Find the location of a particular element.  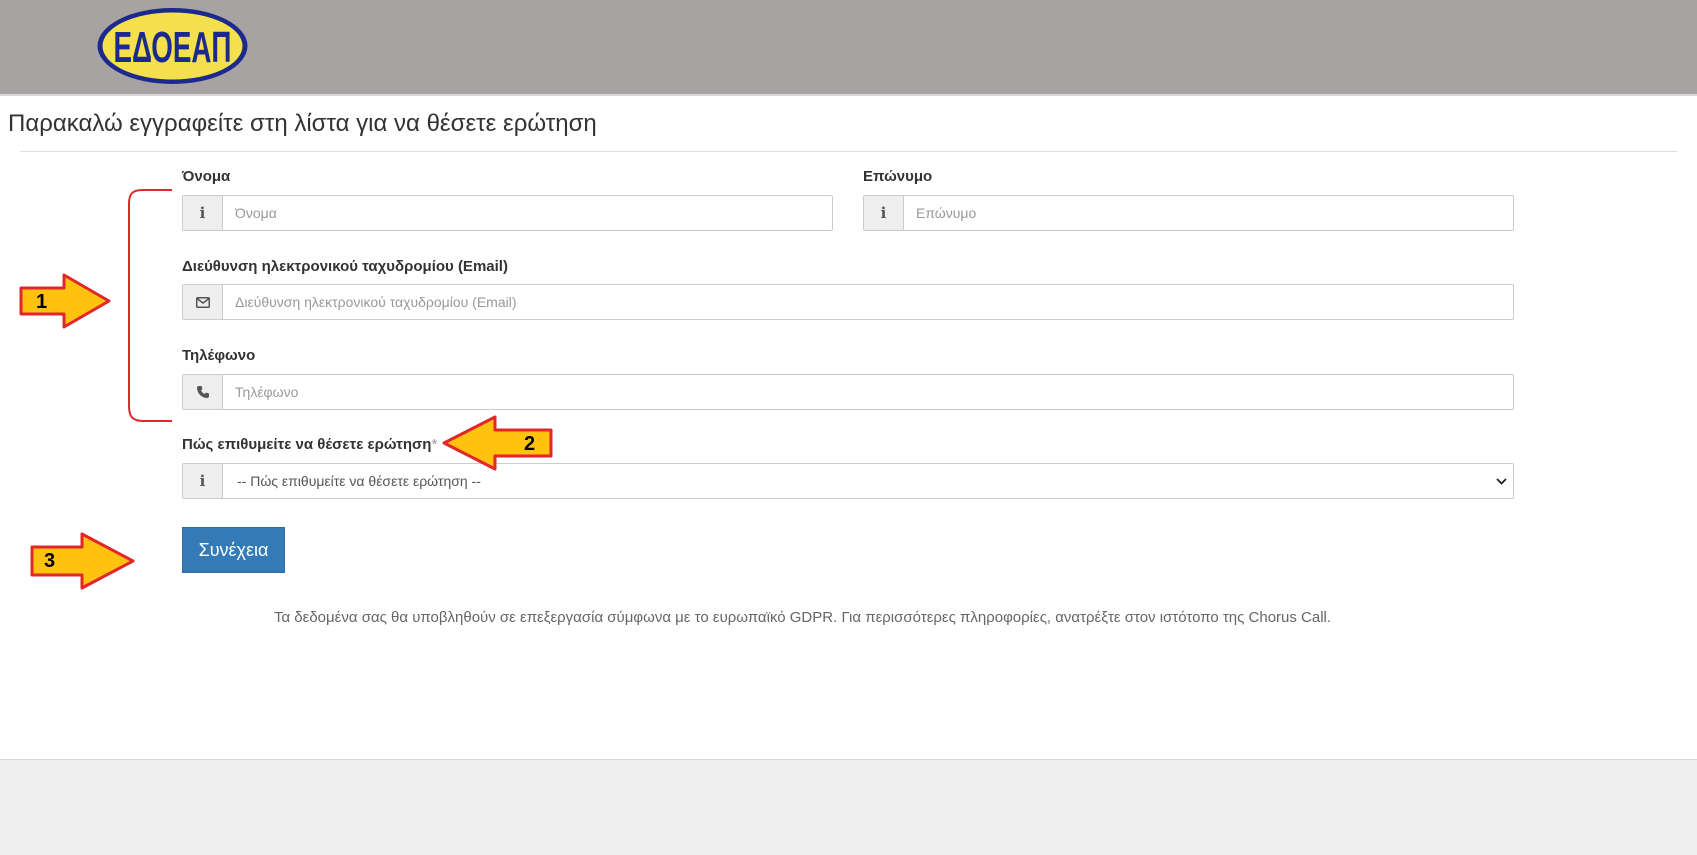

first-name-input is located at coordinates (527, 213).